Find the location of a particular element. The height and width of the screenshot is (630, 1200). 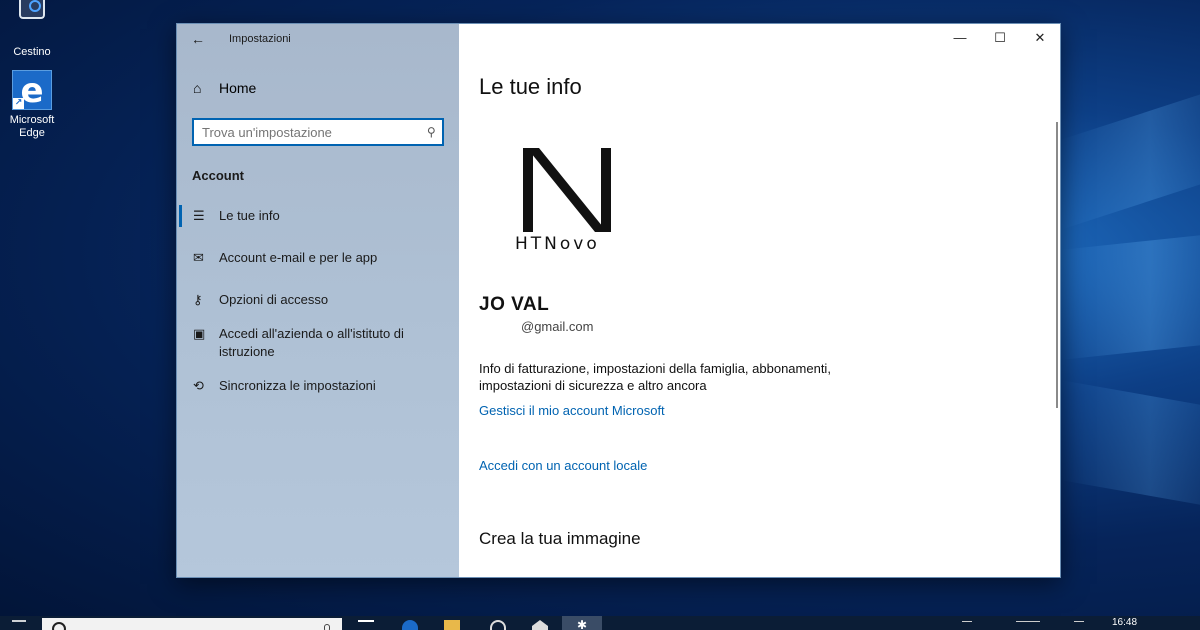

settings-search-box: ⚲ is located at coordinates (318, 132).